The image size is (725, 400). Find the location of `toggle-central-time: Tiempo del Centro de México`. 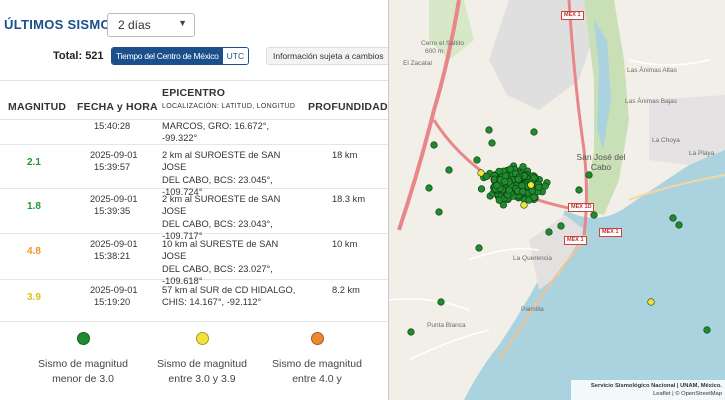

toggle-central-time: Tiempo del Centro de México is located at coordinates (167, 56).